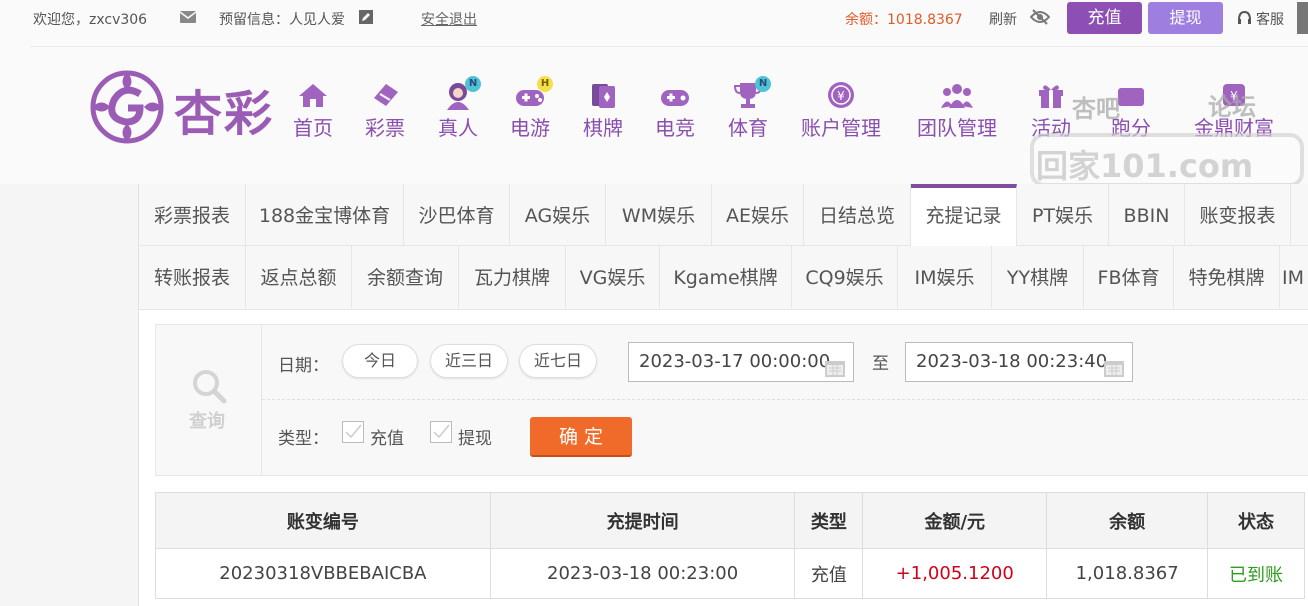 The height and width of the screenshot is (606, 1308). I want to click on nav-slots: H 电游, so click(530, 108).